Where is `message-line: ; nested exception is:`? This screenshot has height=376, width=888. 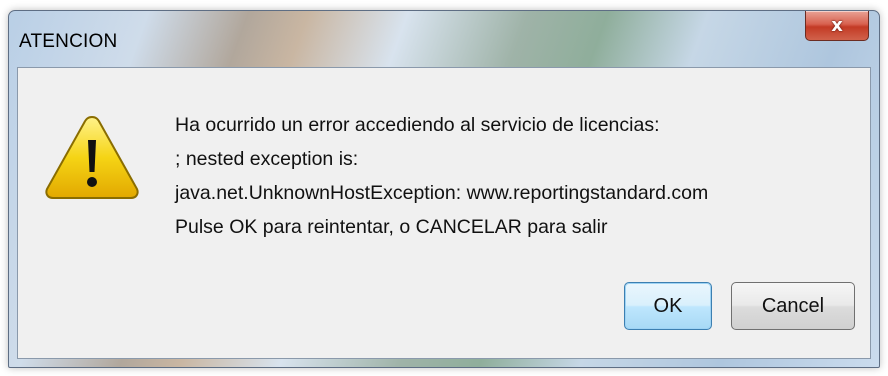 message-line: ; nested exception is: is located at coordinates (267, 159).